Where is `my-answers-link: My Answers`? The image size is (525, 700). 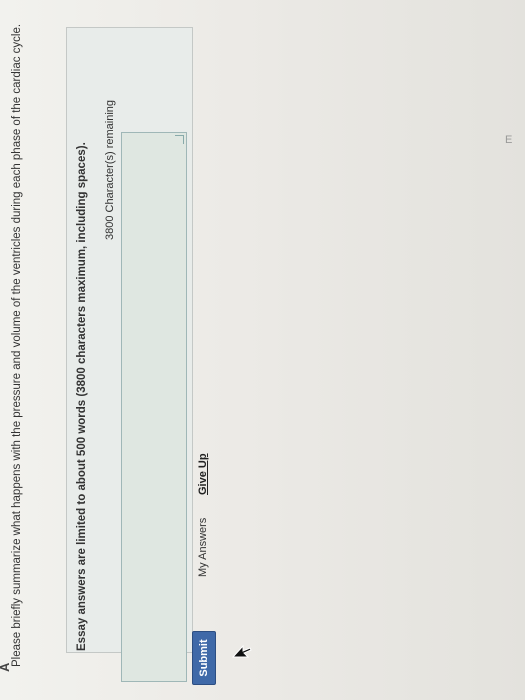 my-answers-link: My Answers is located at coordinates (203, 547).